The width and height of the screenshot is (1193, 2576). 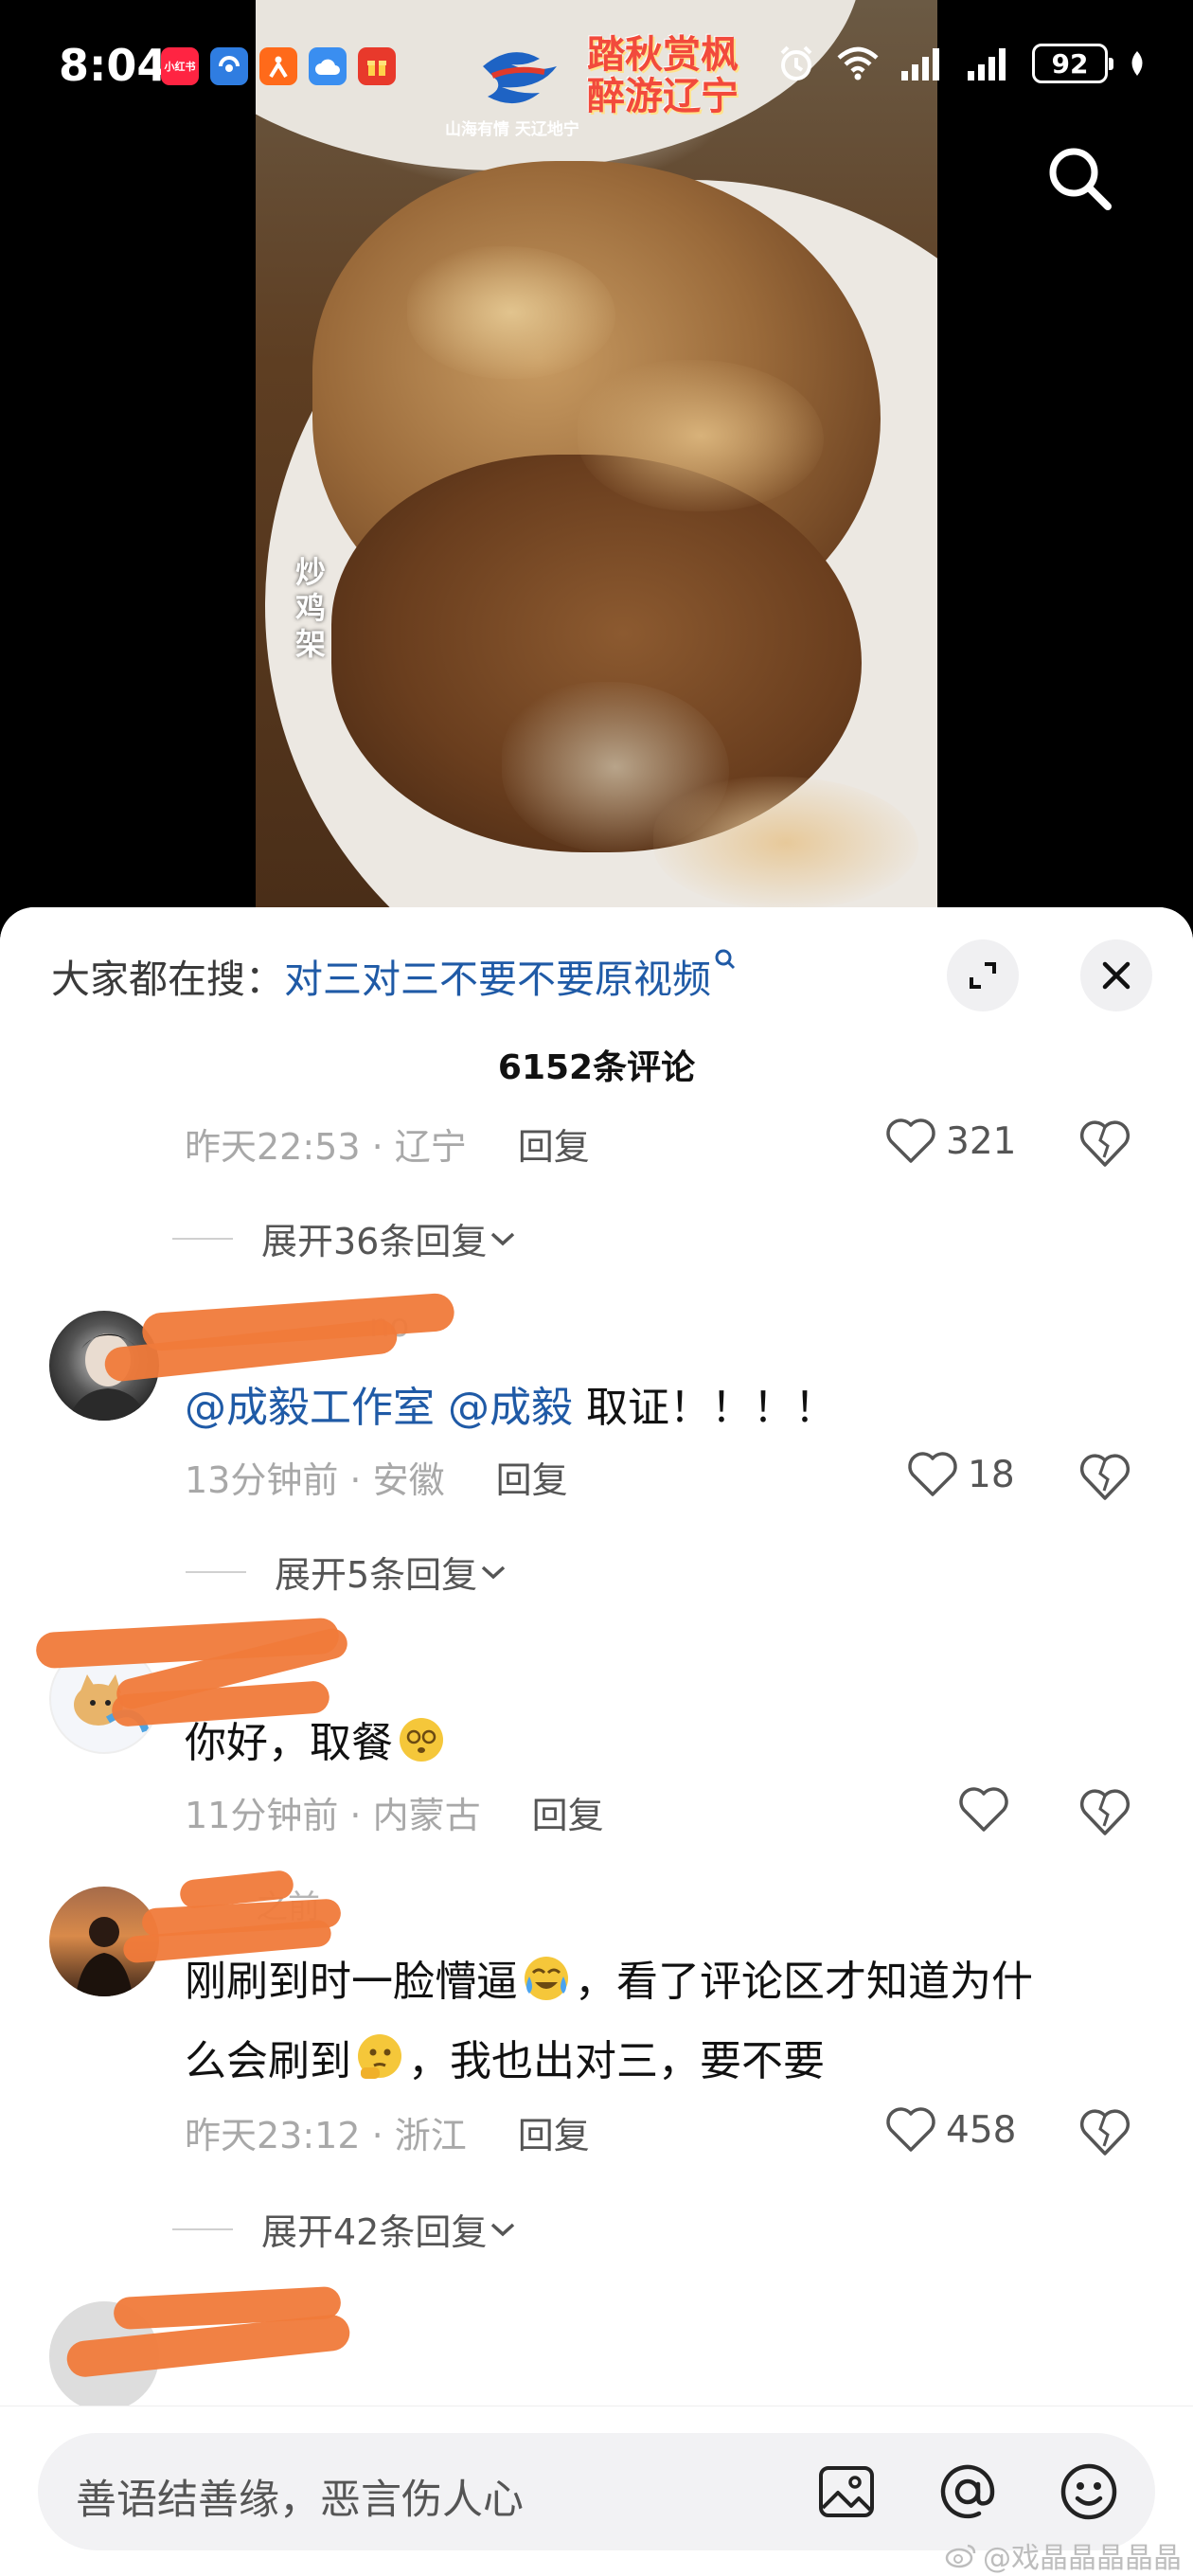 What do you see at coordinates (961, 1474) in the screenshot?
I see `like-button: 18` at bounding box center [961, 1474].